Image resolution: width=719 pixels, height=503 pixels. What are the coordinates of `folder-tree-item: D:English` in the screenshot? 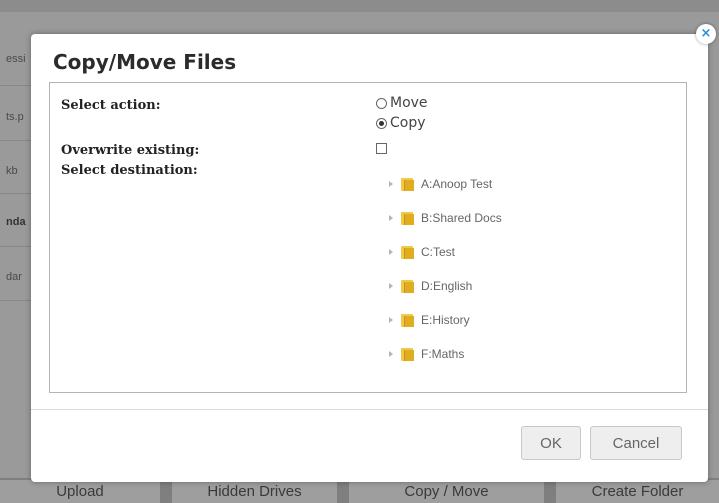 It's located at (430, 286).